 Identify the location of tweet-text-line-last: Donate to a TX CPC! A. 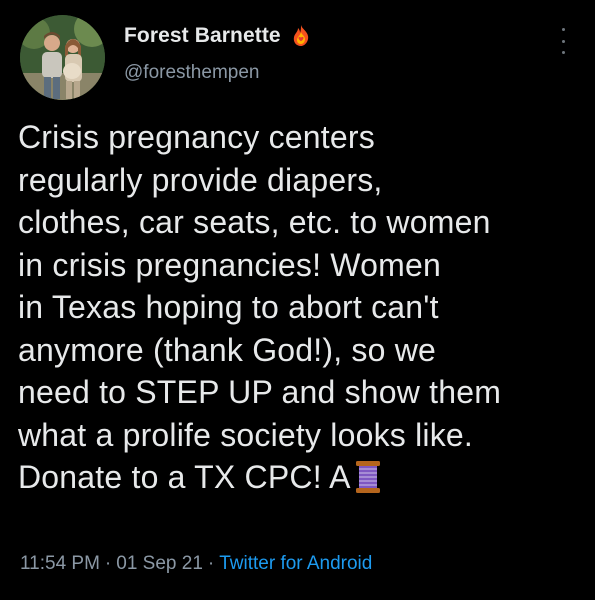
(300, 477).